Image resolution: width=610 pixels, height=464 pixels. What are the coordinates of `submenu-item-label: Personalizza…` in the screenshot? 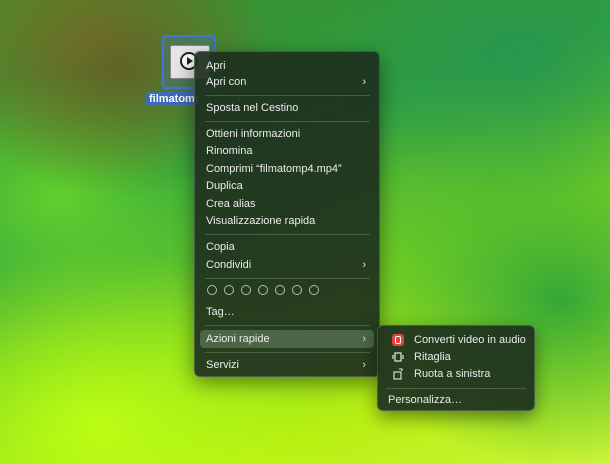 It's located at (425, 400).